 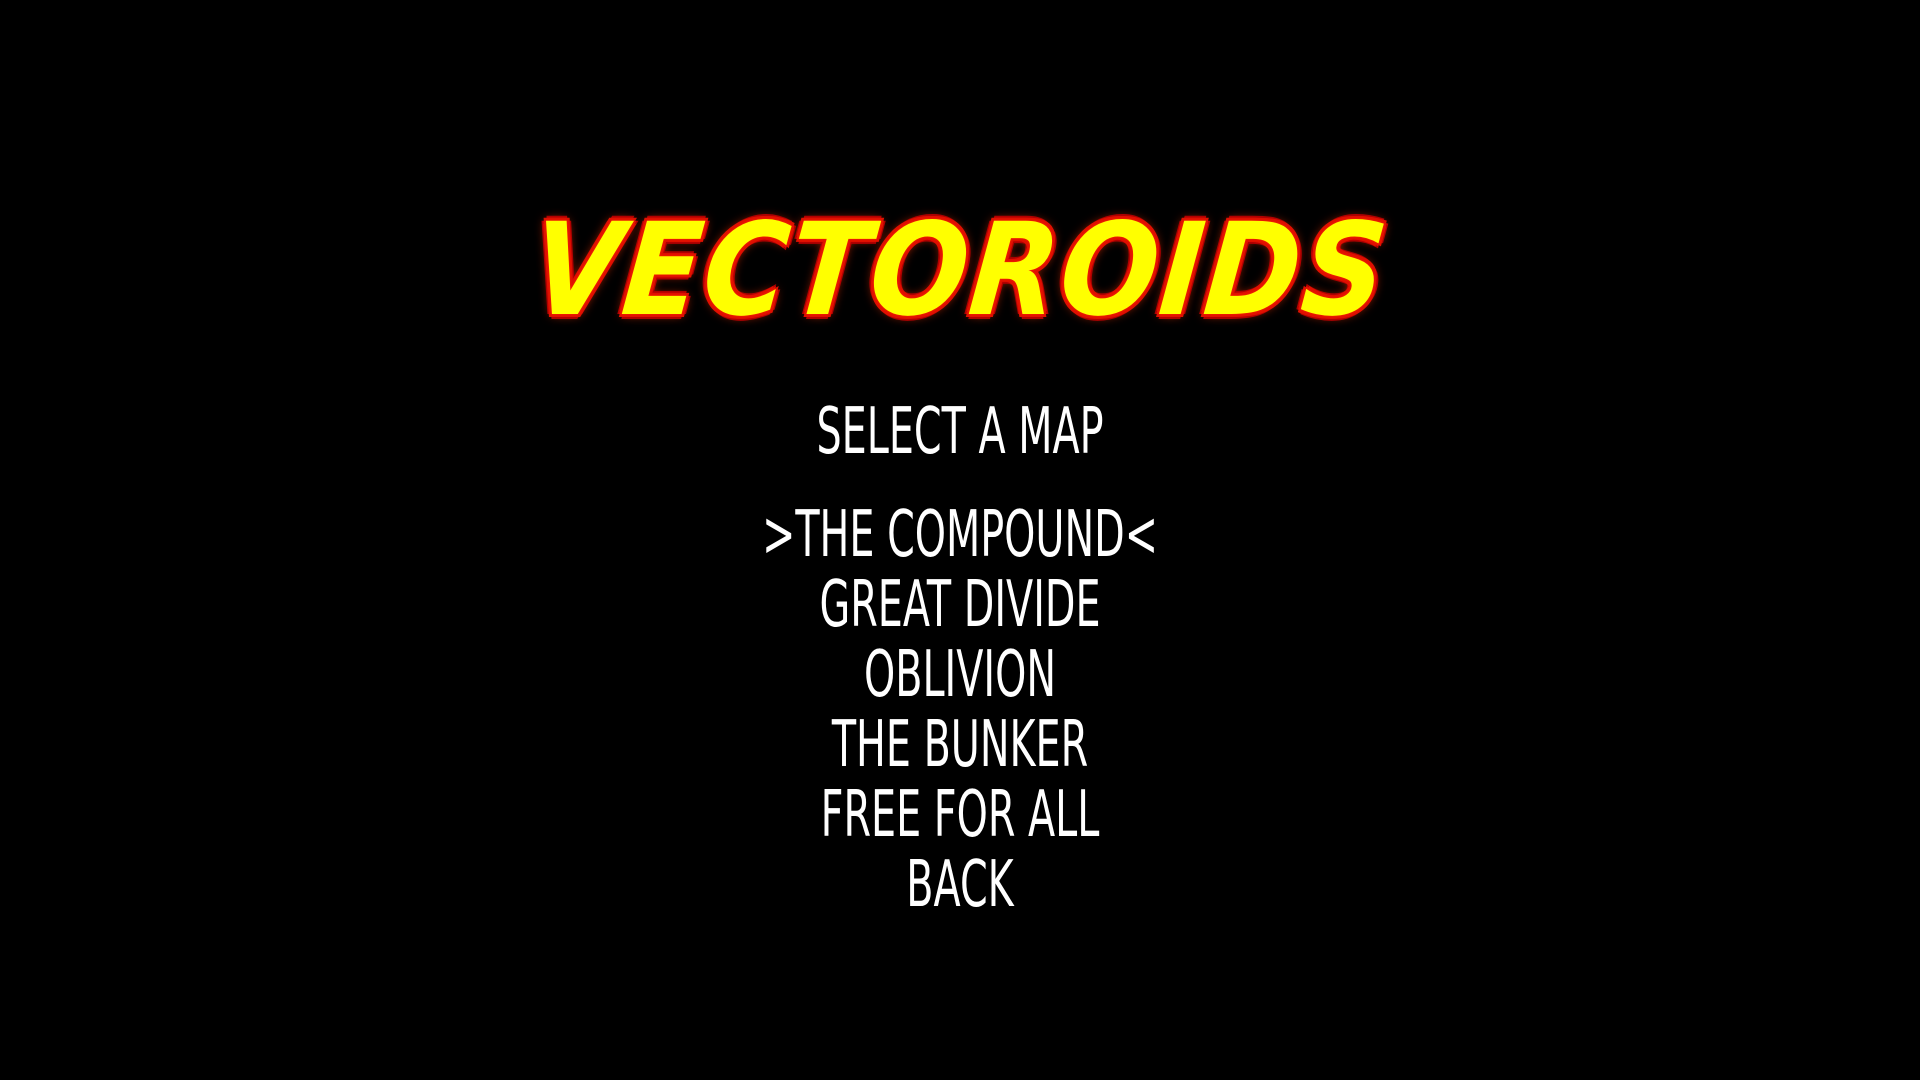 I want to click on menu-item-label: THE COMPOUND, so click(x=960, y=535).